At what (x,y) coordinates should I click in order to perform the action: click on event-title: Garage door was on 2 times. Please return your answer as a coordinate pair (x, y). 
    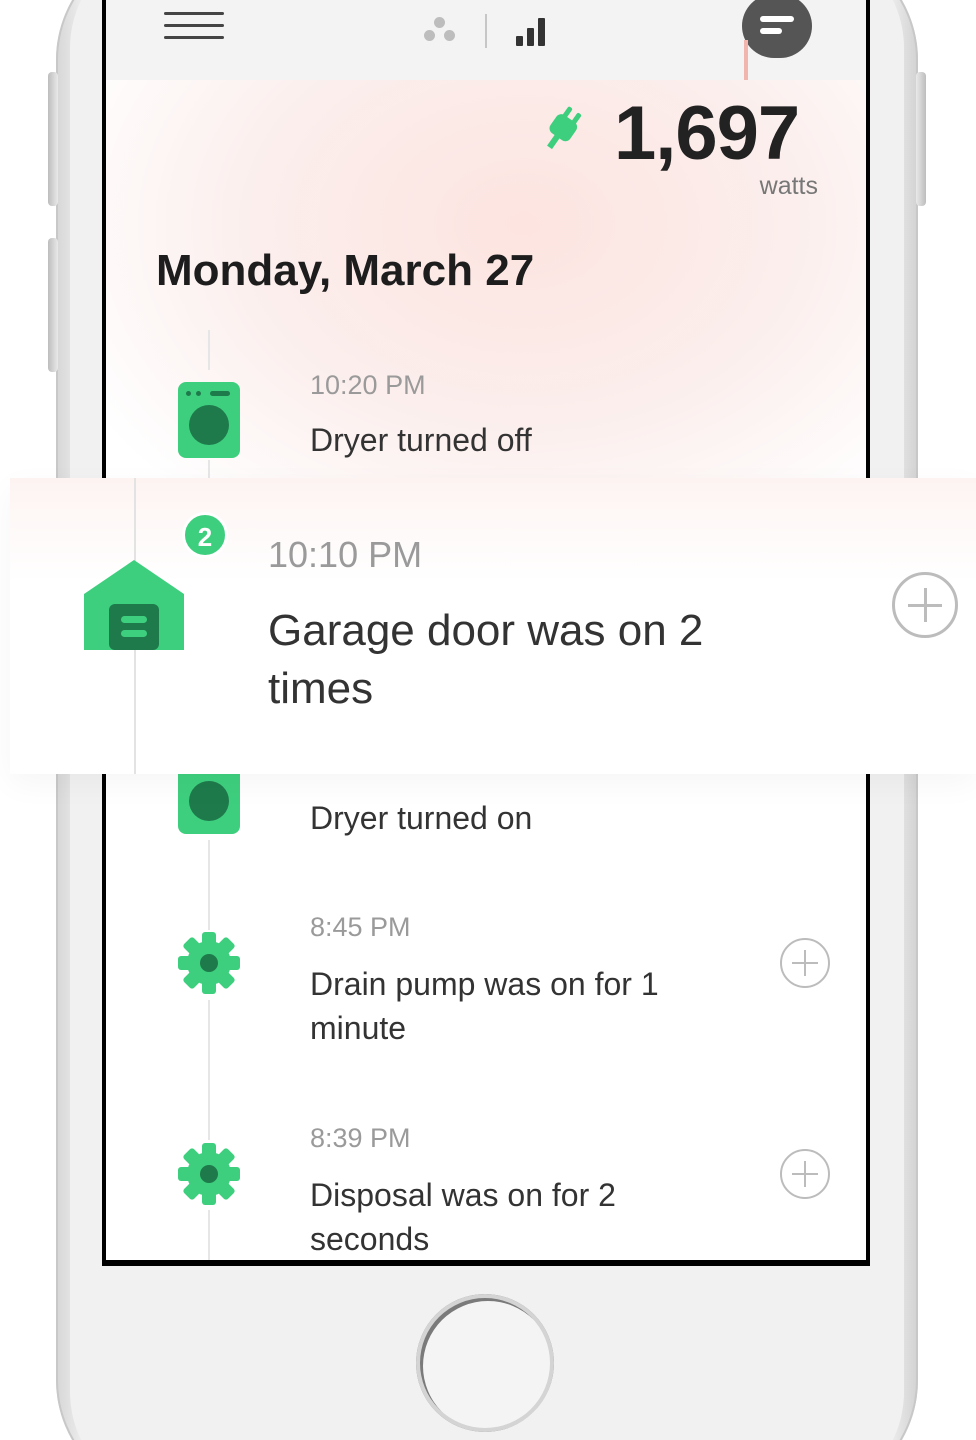
    Looking at the image, I should click on (486, 659).